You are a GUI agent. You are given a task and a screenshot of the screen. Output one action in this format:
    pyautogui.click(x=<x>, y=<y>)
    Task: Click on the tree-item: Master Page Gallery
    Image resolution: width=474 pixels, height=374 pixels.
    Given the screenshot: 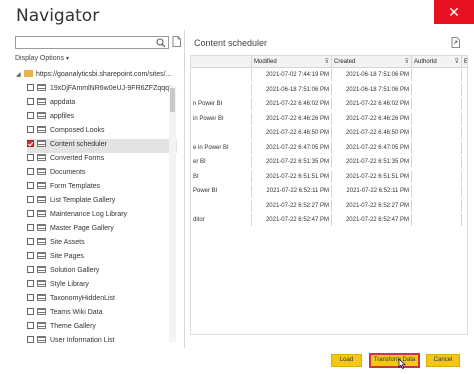 What is the action you would take?
    pyautogui.click(x=102, y=230)
    